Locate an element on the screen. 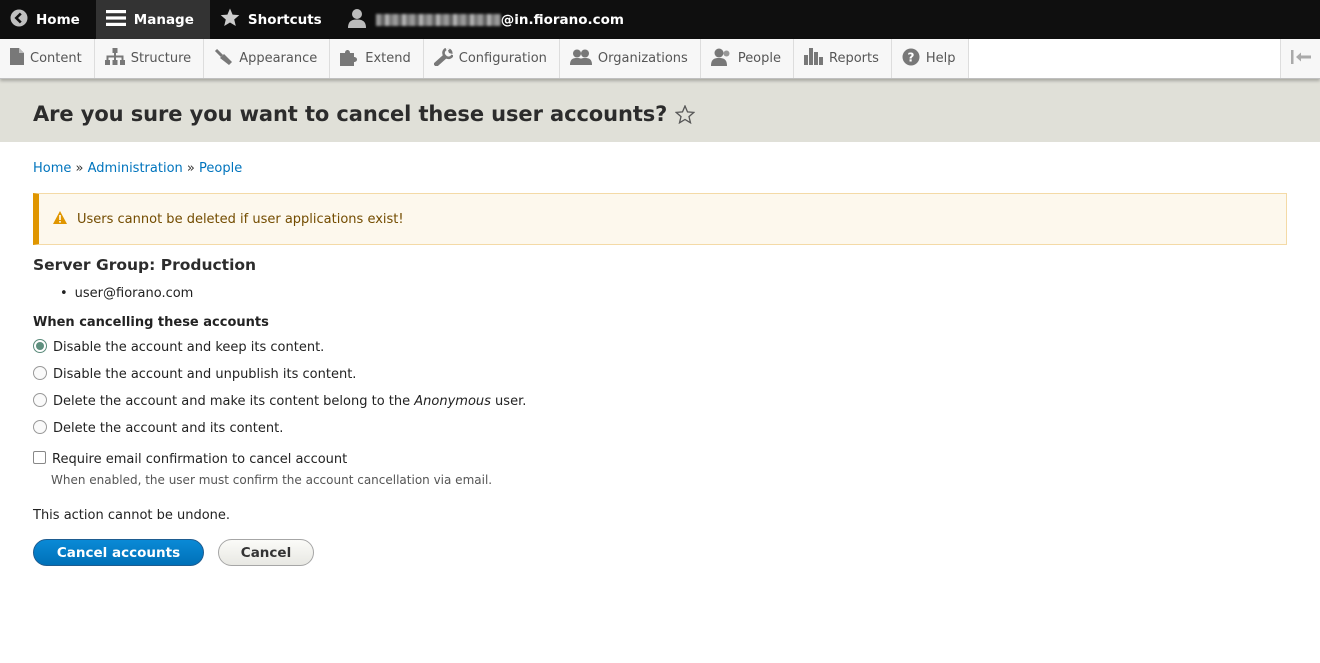 The width and height of the screenshot is (1320, 663). radio-label: Delete the account and its content. is located at coordinates (168, 428).